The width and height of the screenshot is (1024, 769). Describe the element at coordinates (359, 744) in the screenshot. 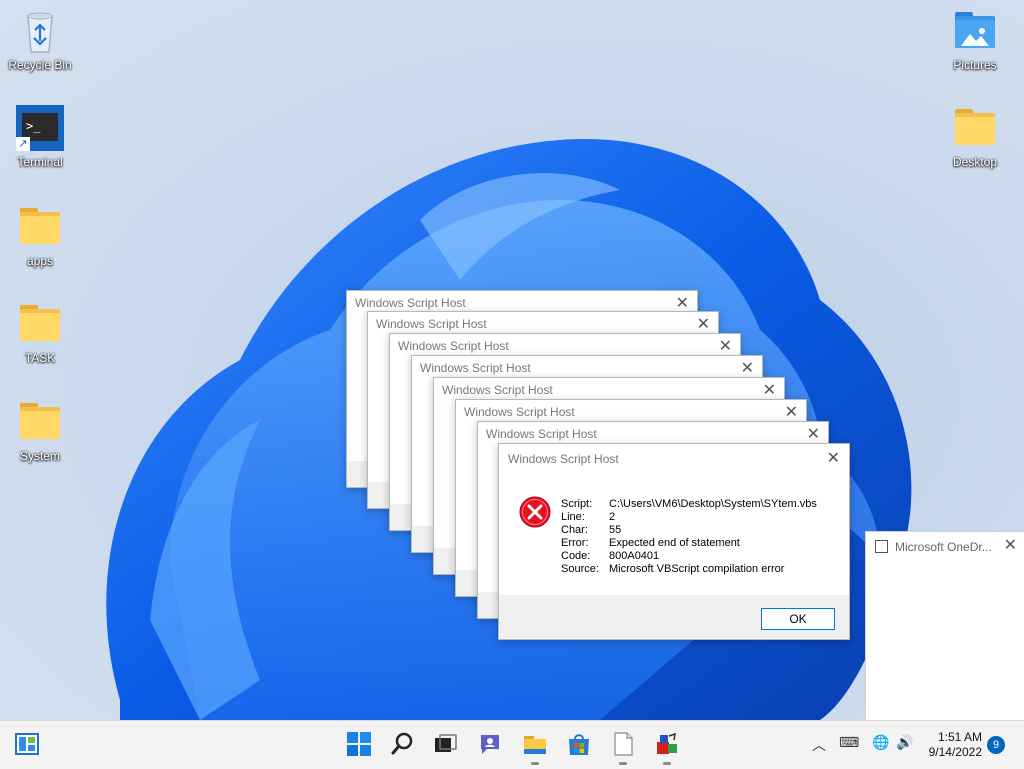

I see `start-icon` at that location.